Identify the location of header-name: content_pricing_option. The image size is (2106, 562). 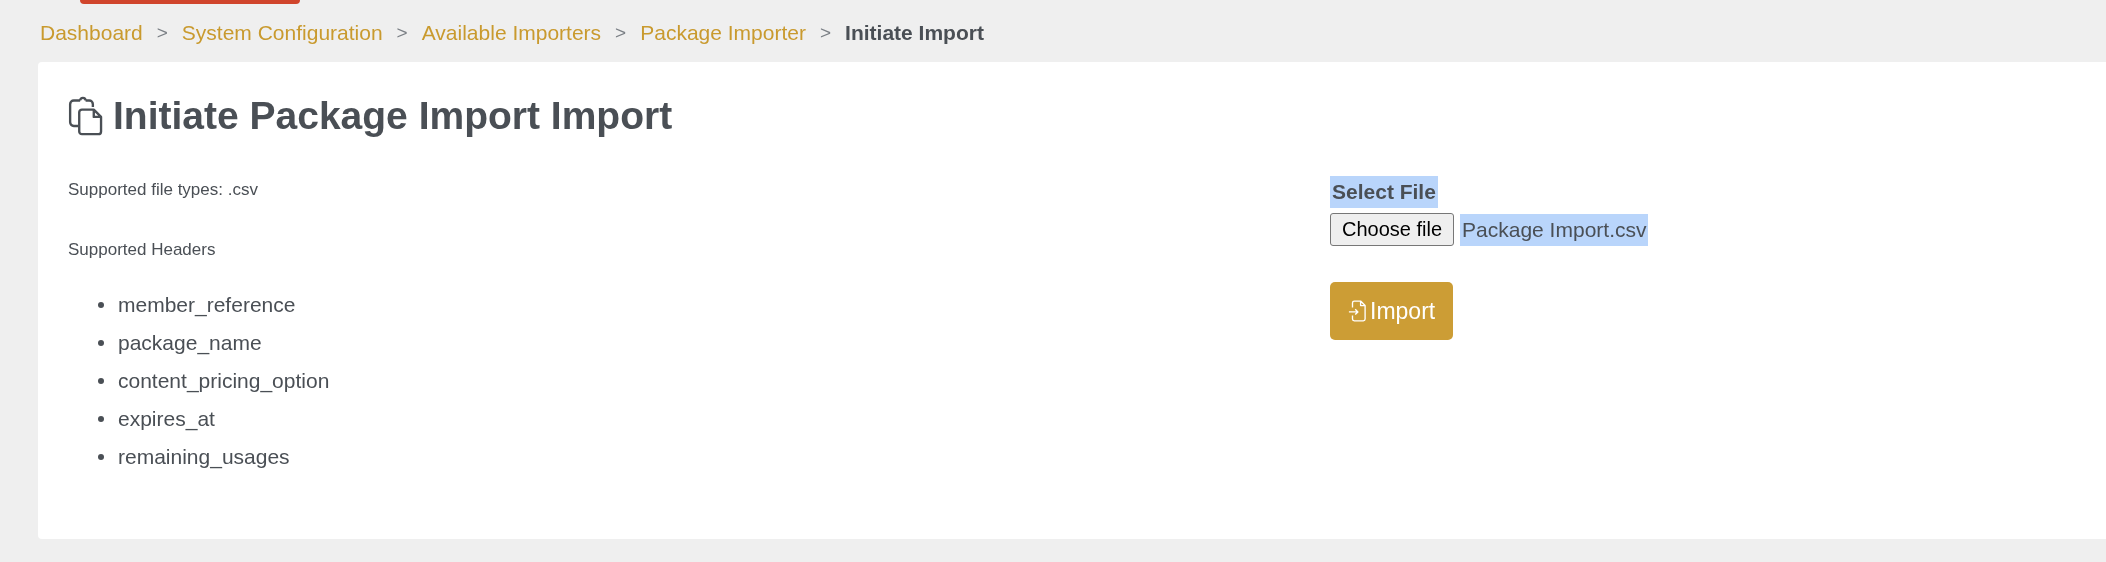
(224, 381).